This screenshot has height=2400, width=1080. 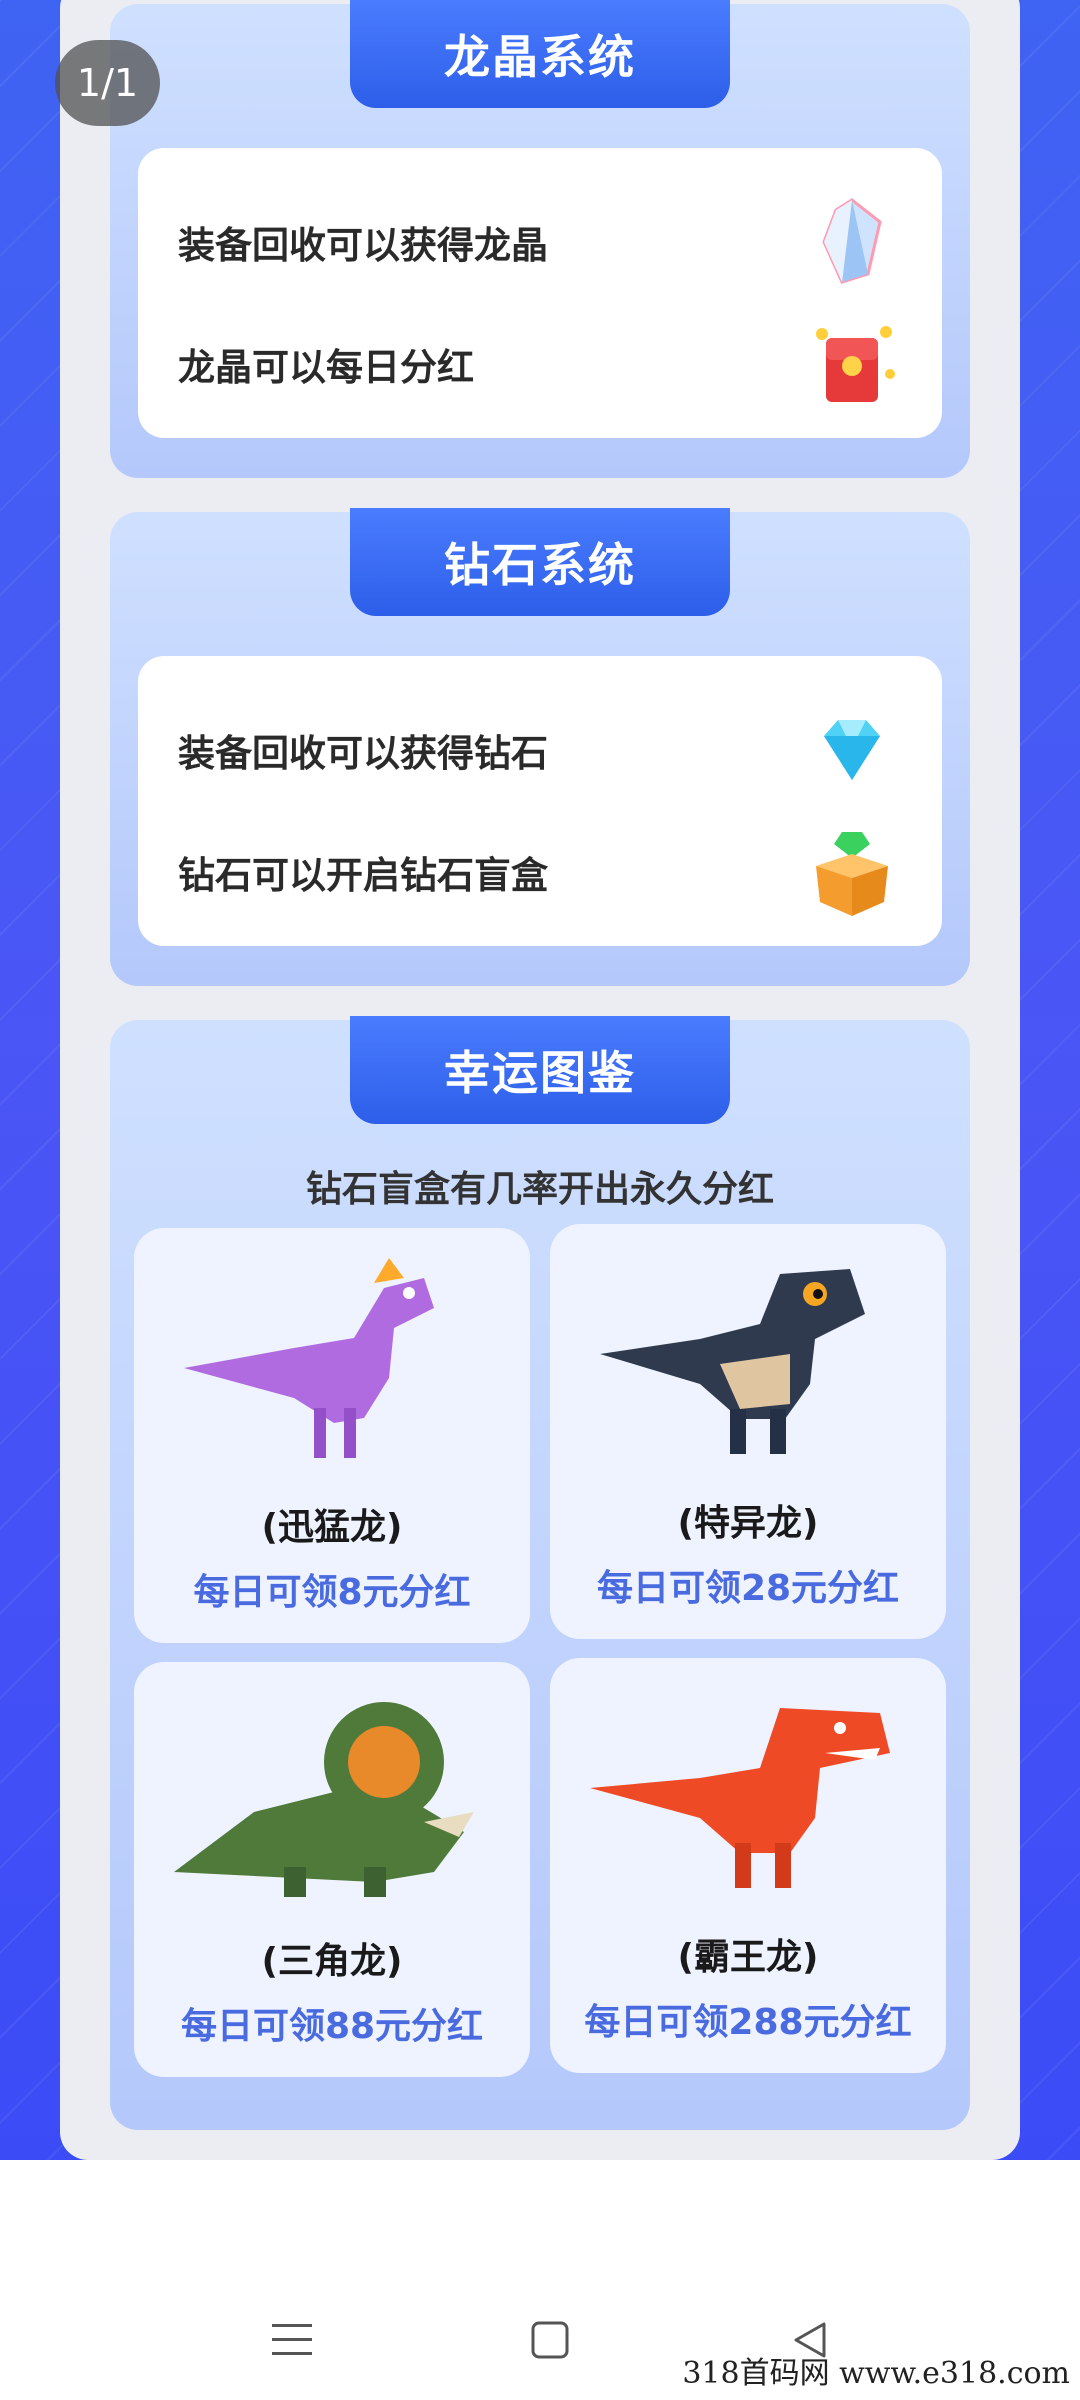 I want to click on section-title: 钻石系统, so click(x=540, y=562).